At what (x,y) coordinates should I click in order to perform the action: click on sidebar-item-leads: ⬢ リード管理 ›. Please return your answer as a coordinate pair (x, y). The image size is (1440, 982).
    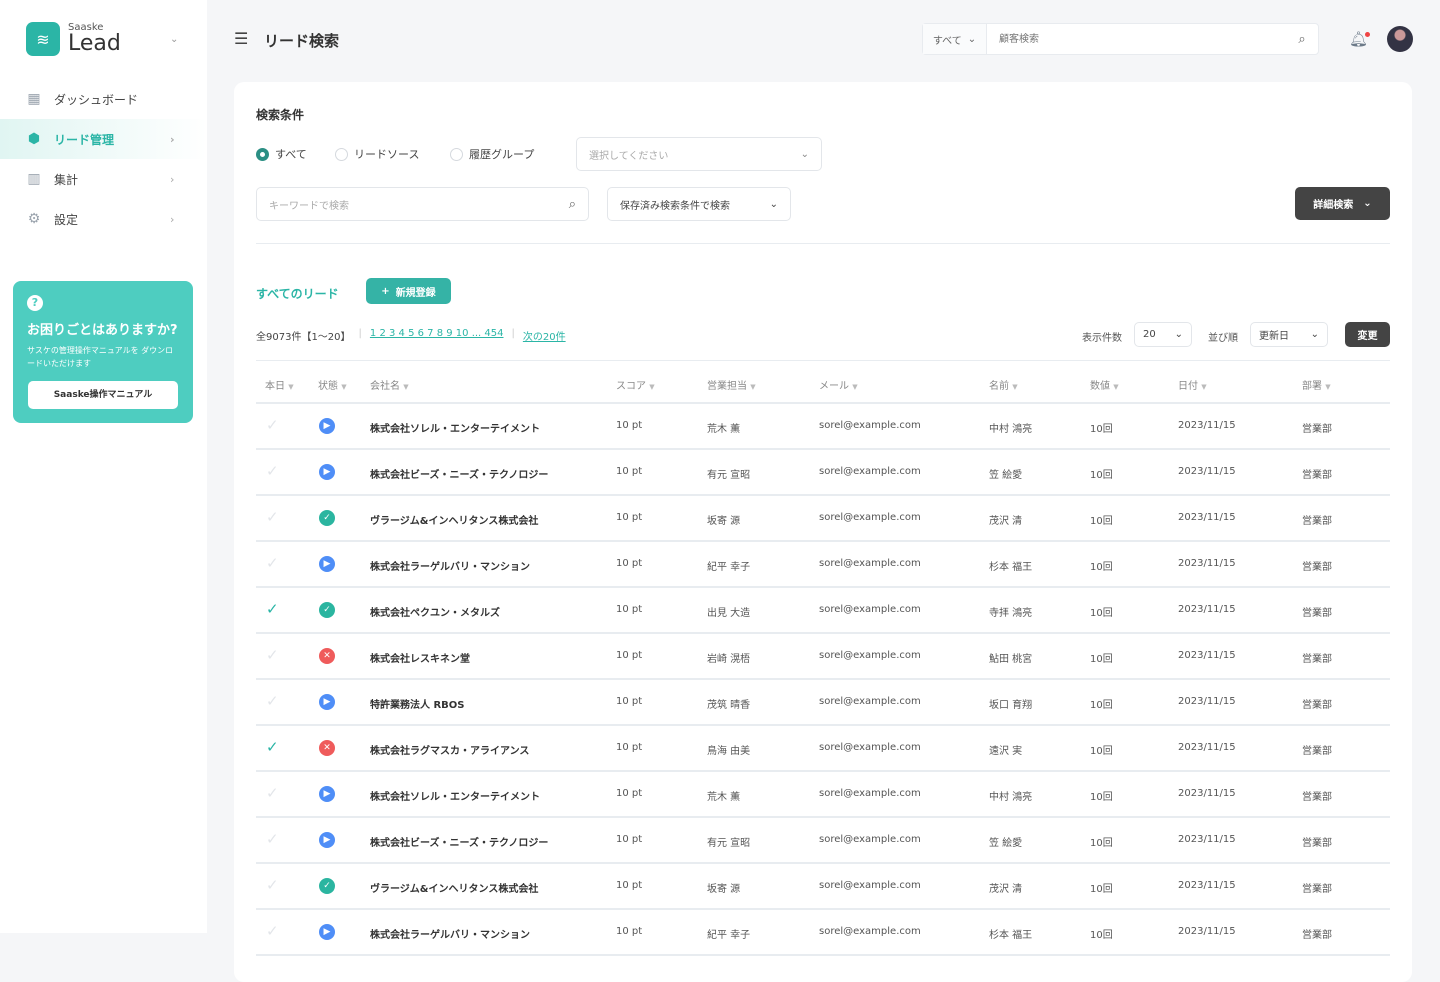
    Looking at the image, I should click on (103, 139).